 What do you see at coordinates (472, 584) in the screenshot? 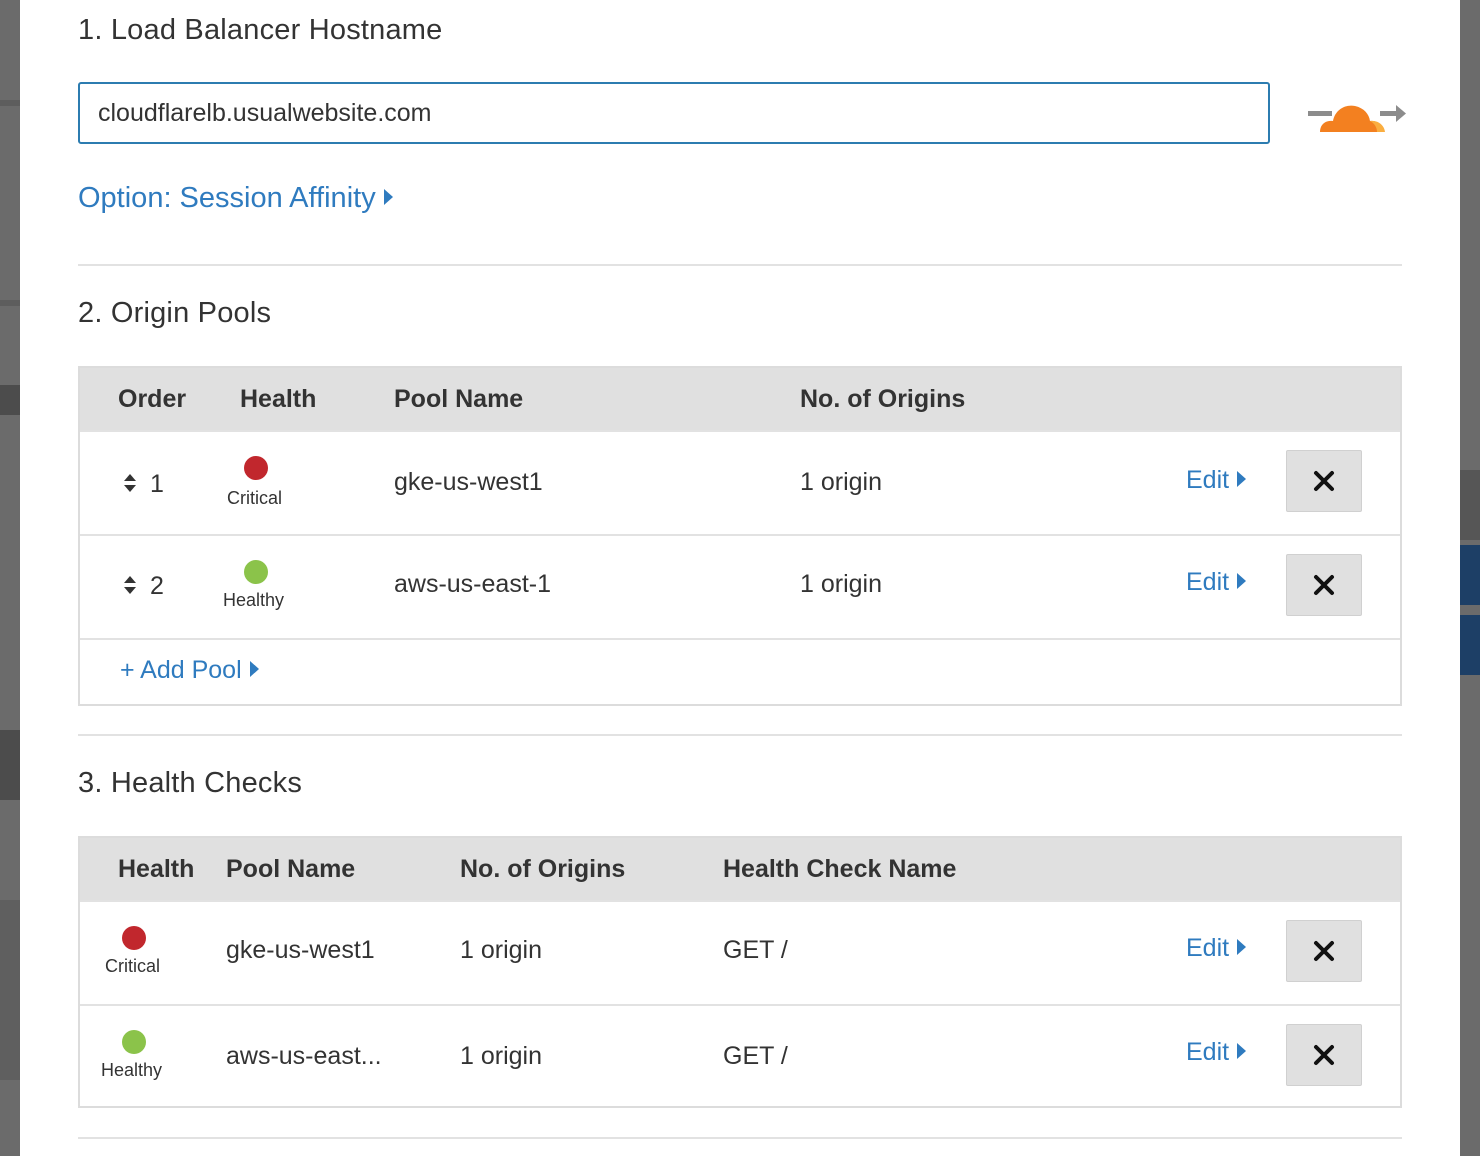
I see `pool-name: aws-us-east-1` at bounding box center [472, 584].